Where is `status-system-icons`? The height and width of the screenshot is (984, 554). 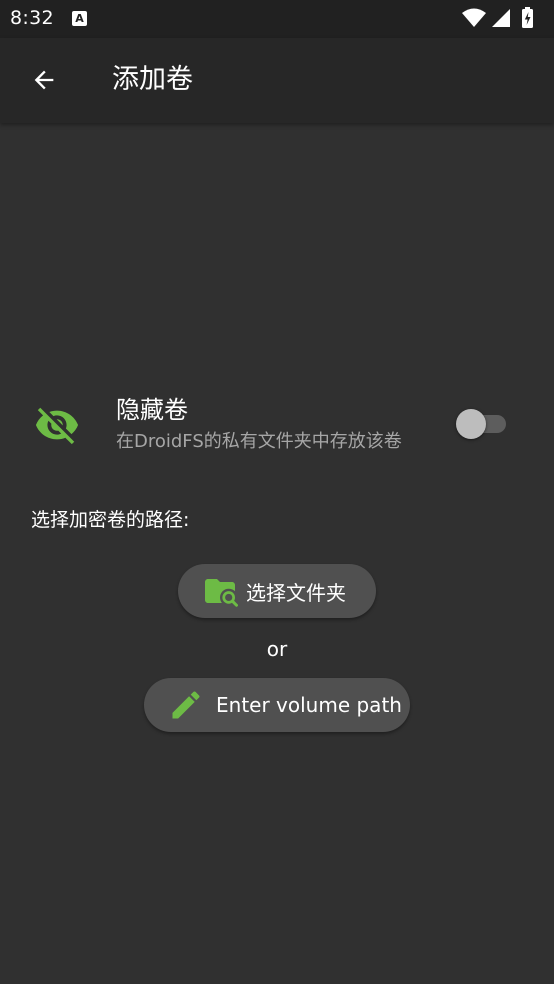
status-system-icons is located at coordinates (497, 17).